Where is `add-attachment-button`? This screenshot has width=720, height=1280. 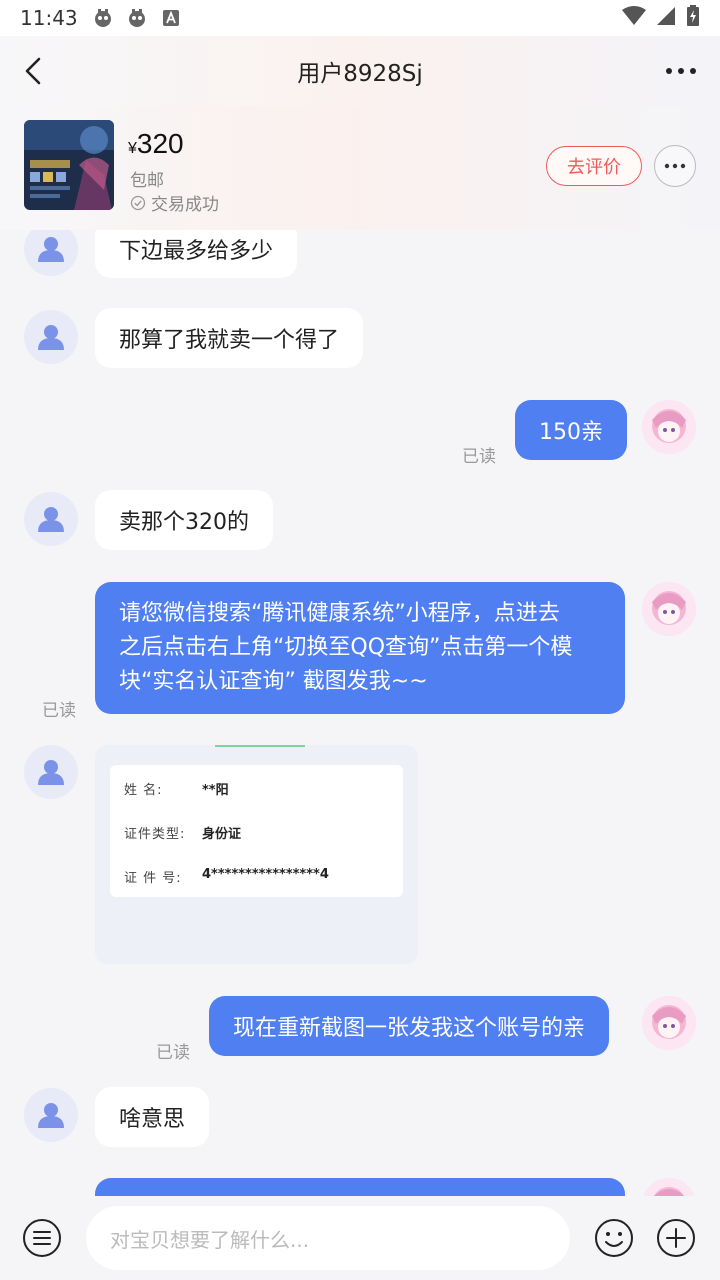
add-attachment-button is located at coordinates (676, 1238).